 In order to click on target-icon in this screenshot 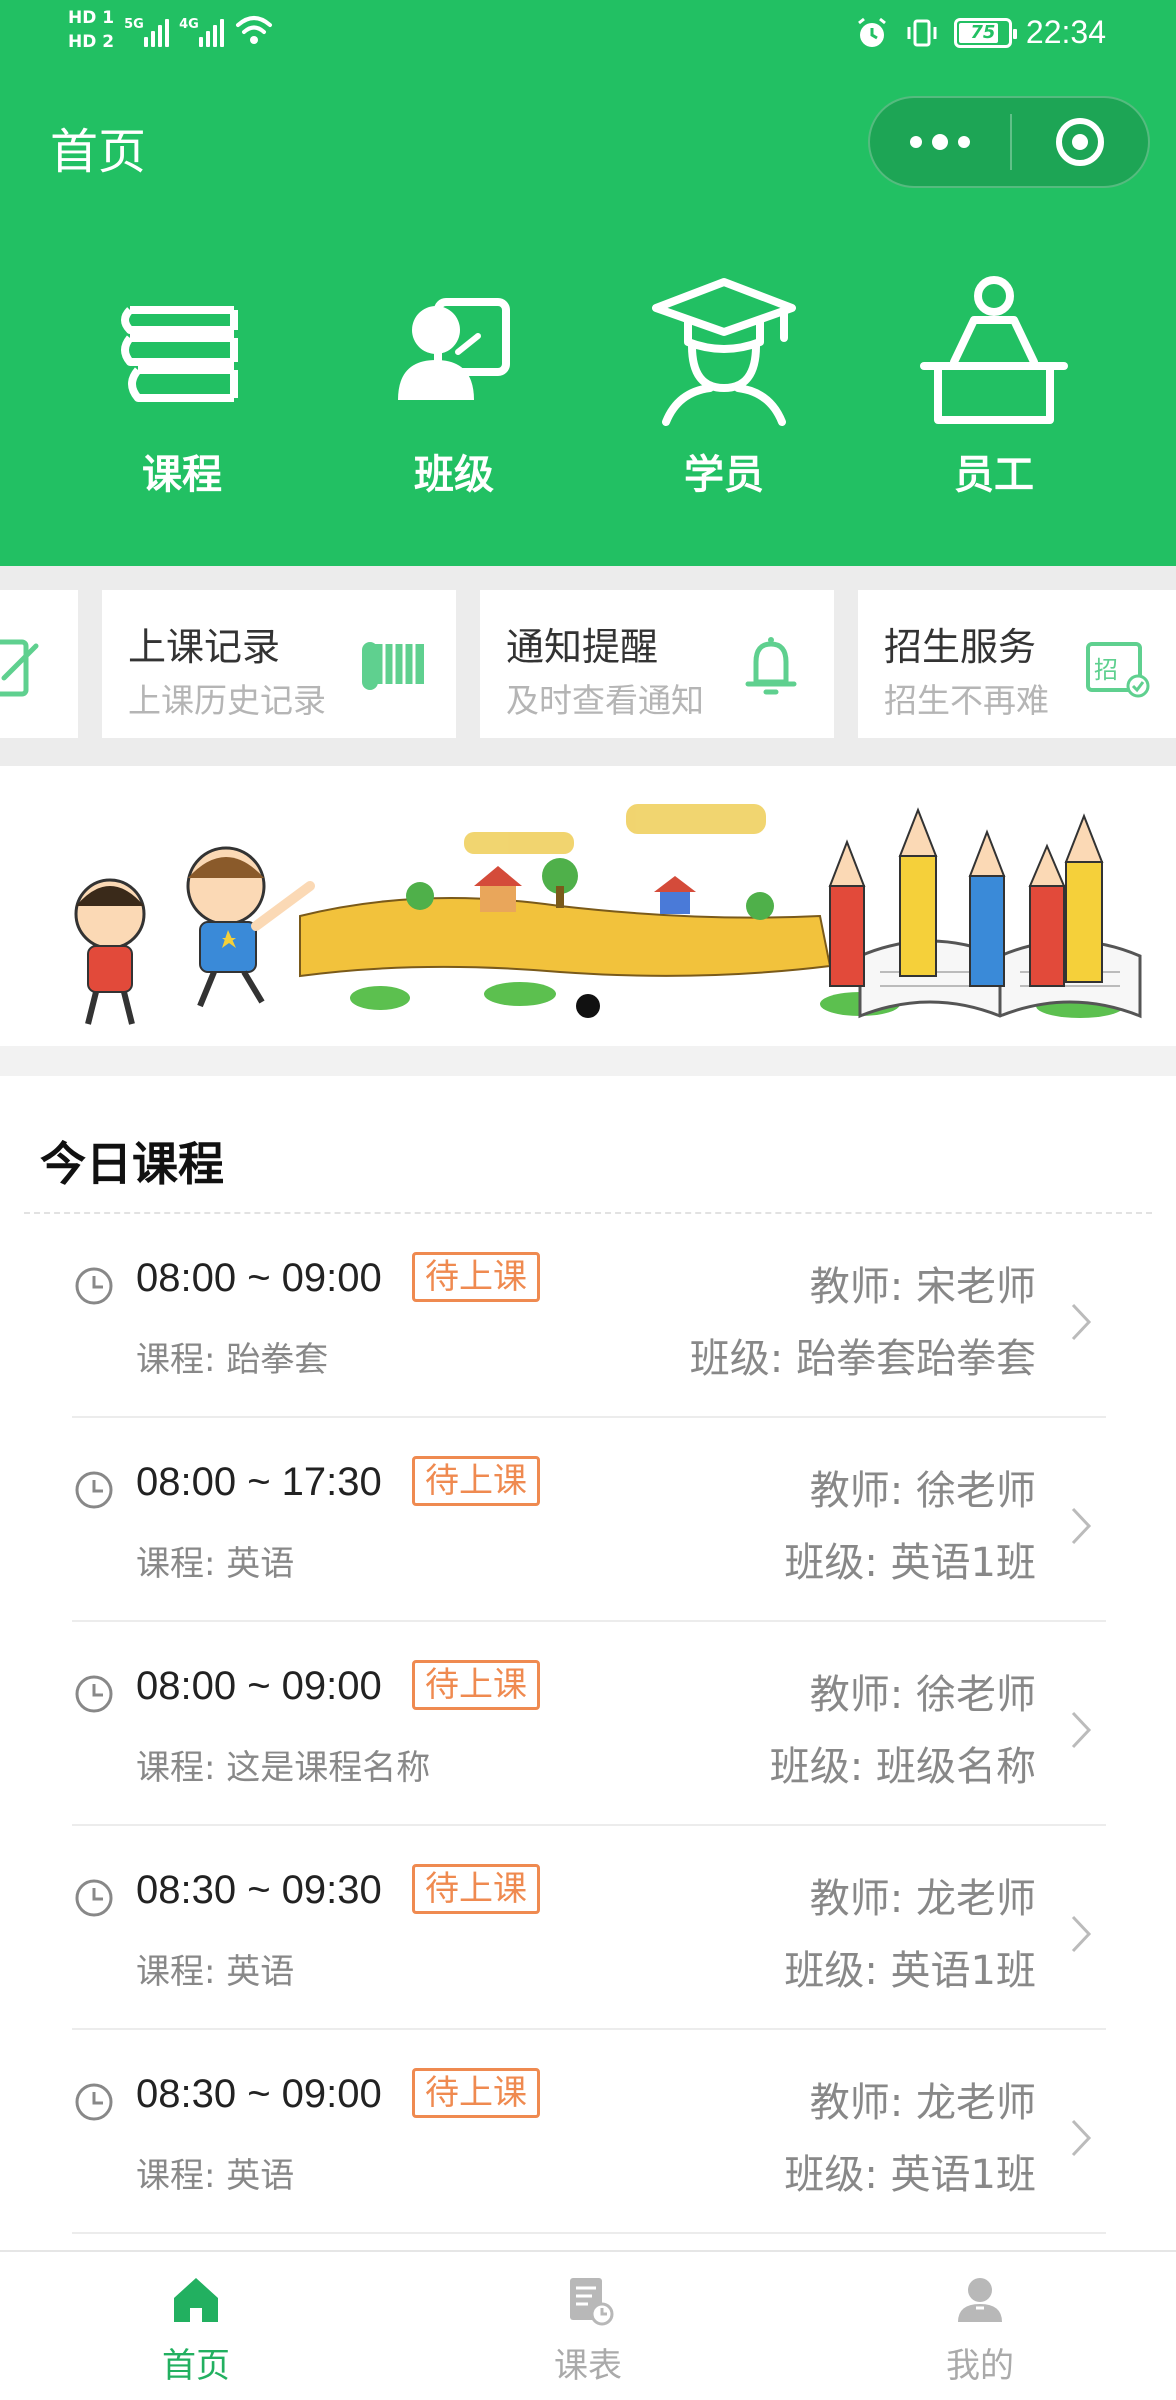, I will do `click(1080, 142)`.